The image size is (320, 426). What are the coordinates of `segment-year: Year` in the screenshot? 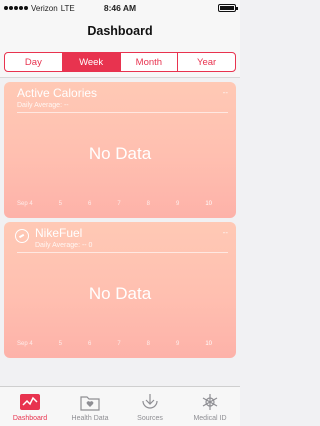 It's located at (206, 62).